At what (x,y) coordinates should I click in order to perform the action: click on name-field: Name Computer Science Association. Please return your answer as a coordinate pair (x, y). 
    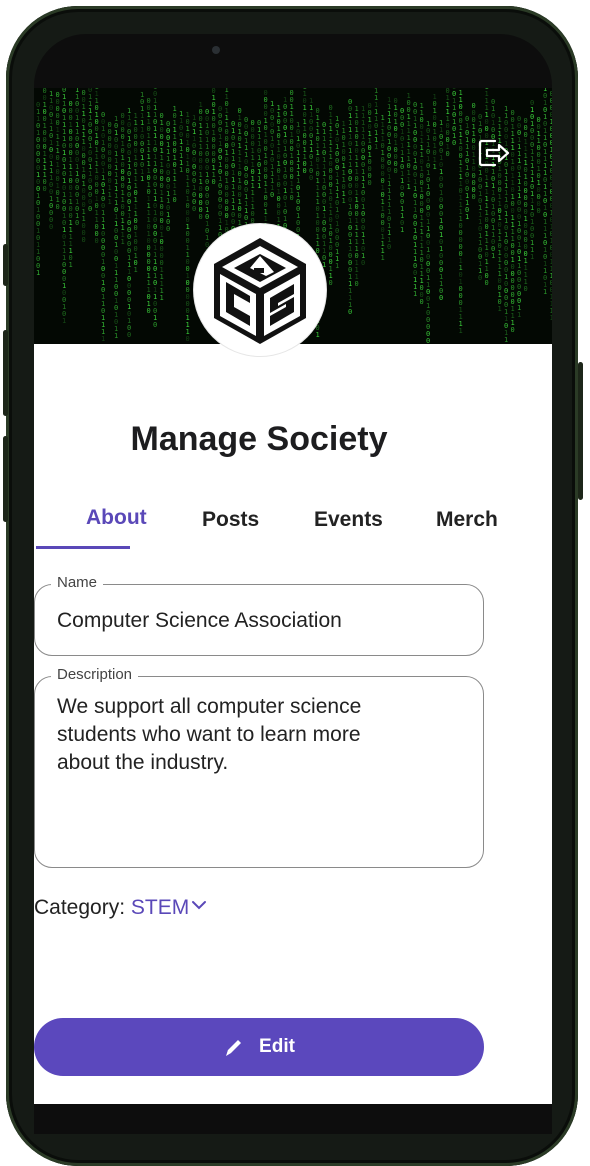
    Looking at the image, I should click on (259, 615).